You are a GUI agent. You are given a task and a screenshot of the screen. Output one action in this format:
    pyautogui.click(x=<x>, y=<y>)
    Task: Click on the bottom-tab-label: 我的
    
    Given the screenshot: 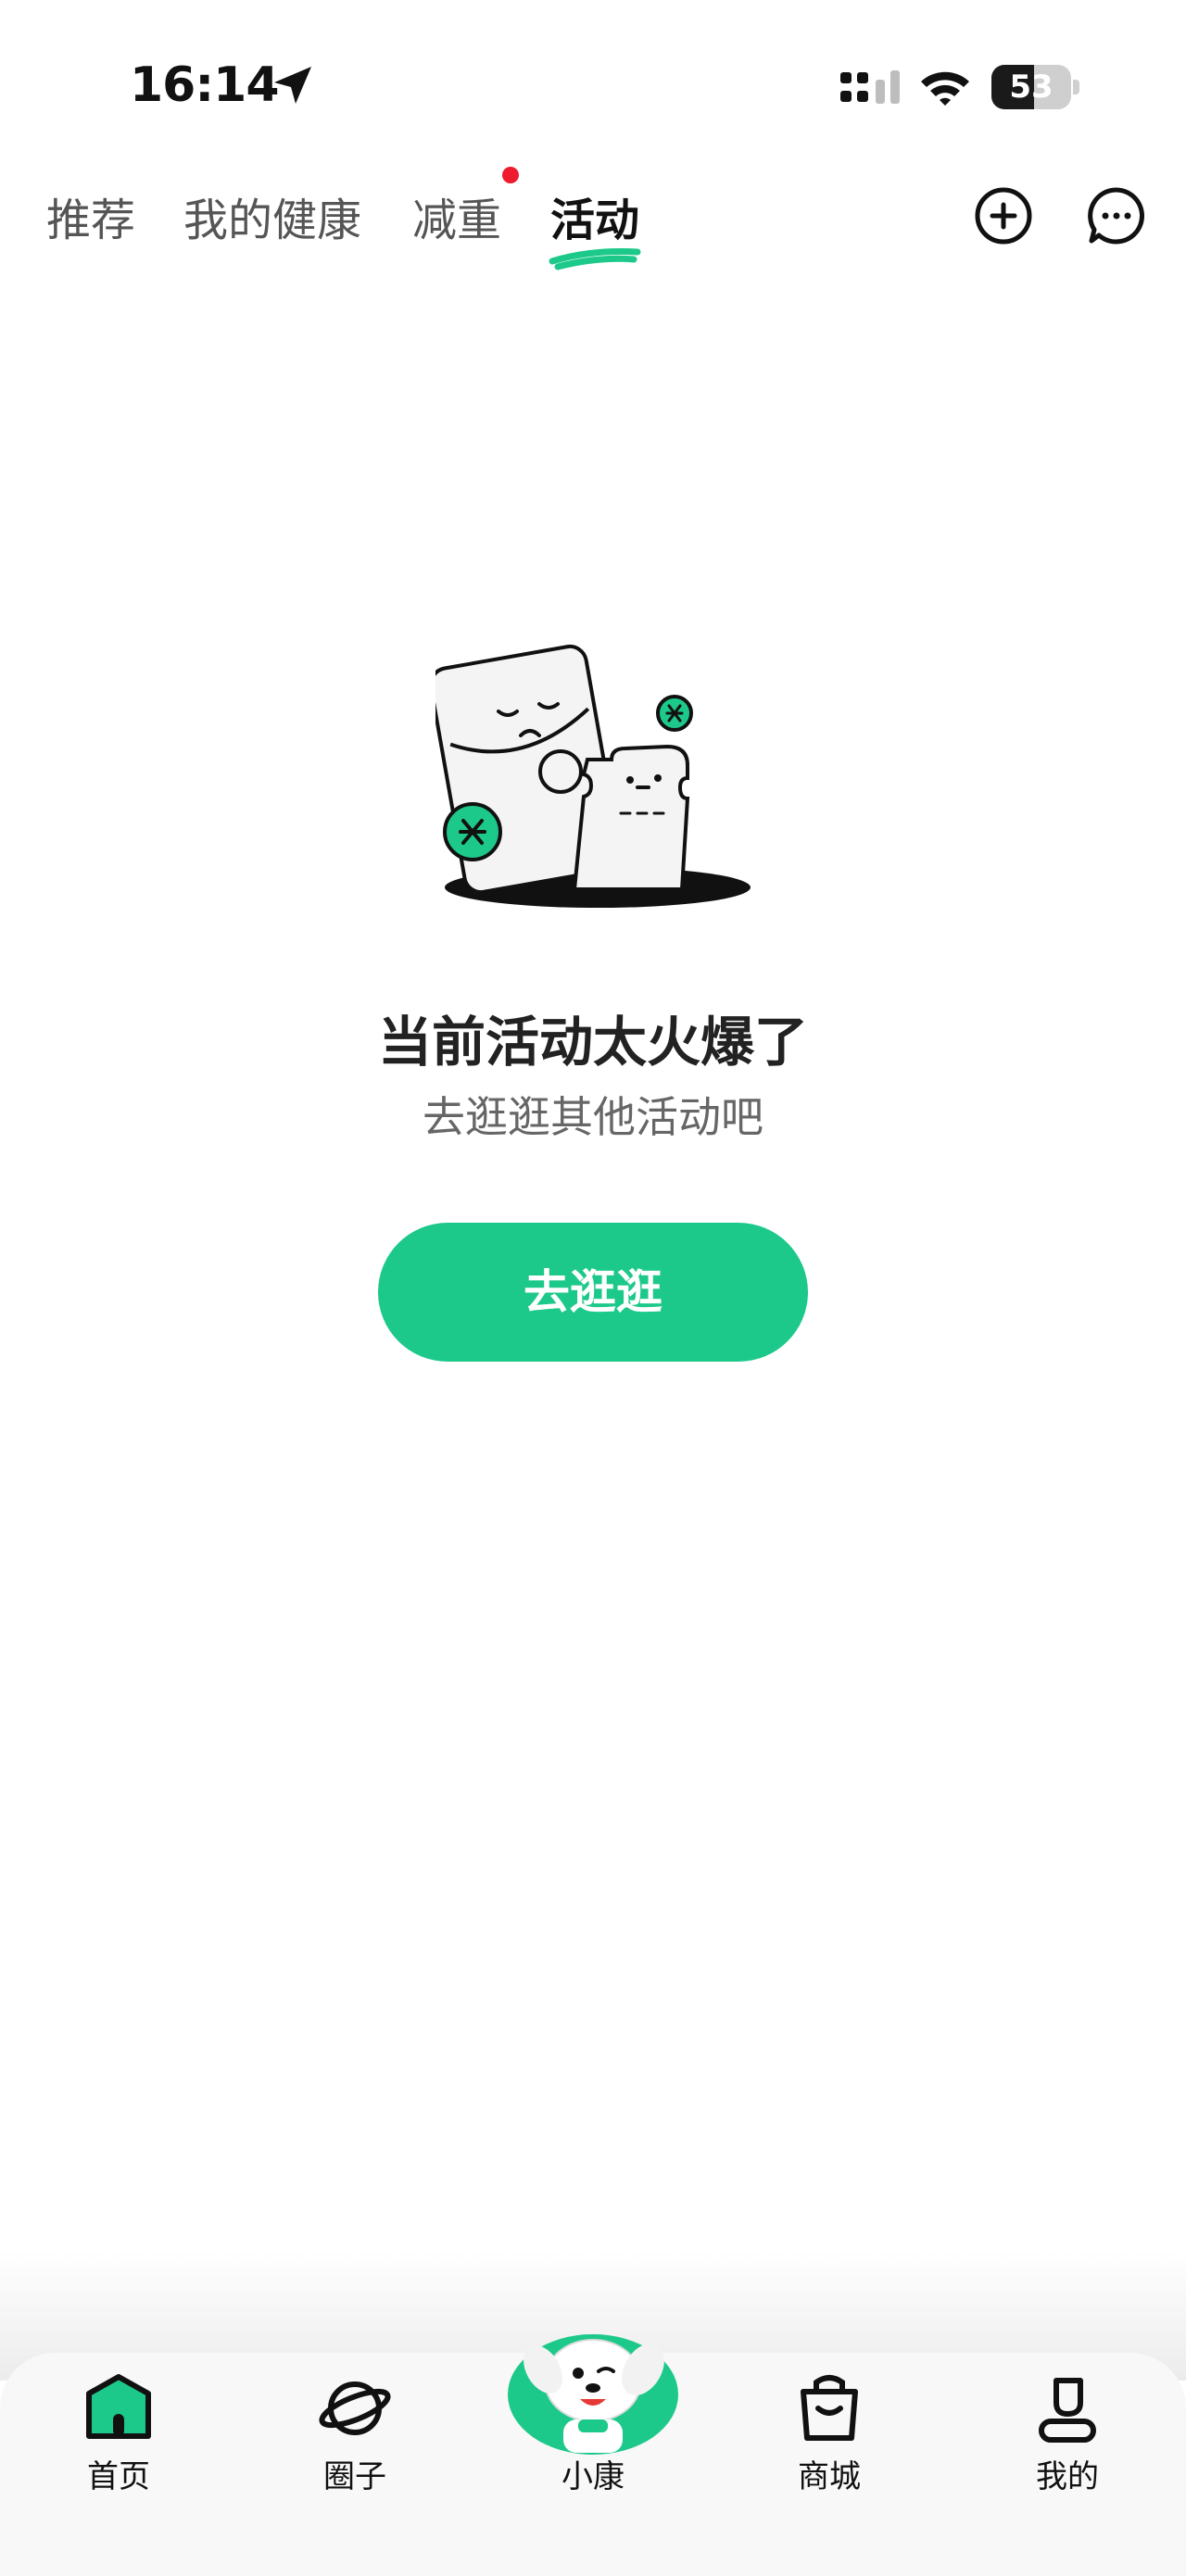 What is the action you would take?
    pyautogui.click(x=1067, y=2476)
    